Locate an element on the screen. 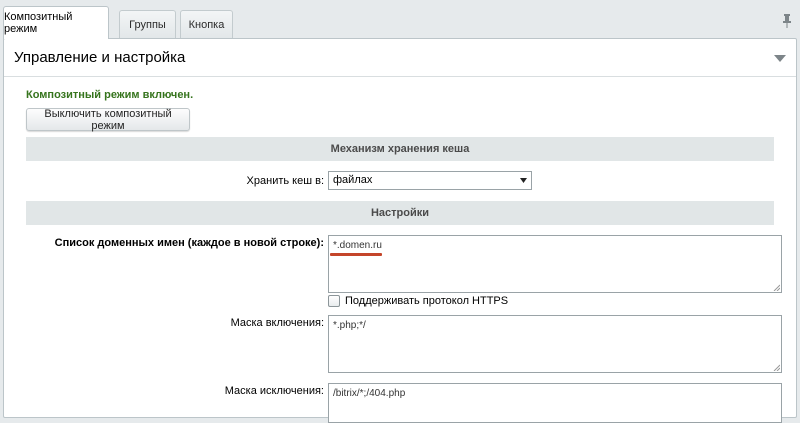 The image size is (800, 423). tab-bar: Композитный режим Группы Кнопка is located at coordinates (400, 19).